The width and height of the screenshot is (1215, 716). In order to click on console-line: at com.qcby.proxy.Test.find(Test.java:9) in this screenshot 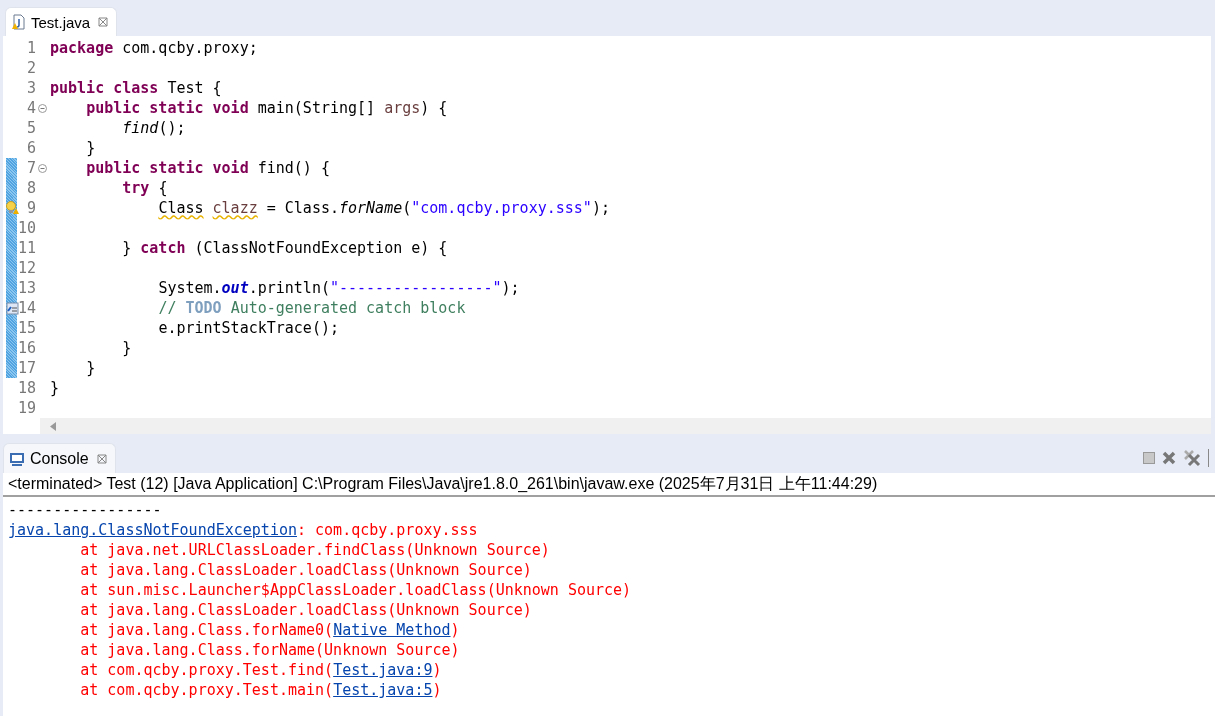, I will do `click(260, 670)`.